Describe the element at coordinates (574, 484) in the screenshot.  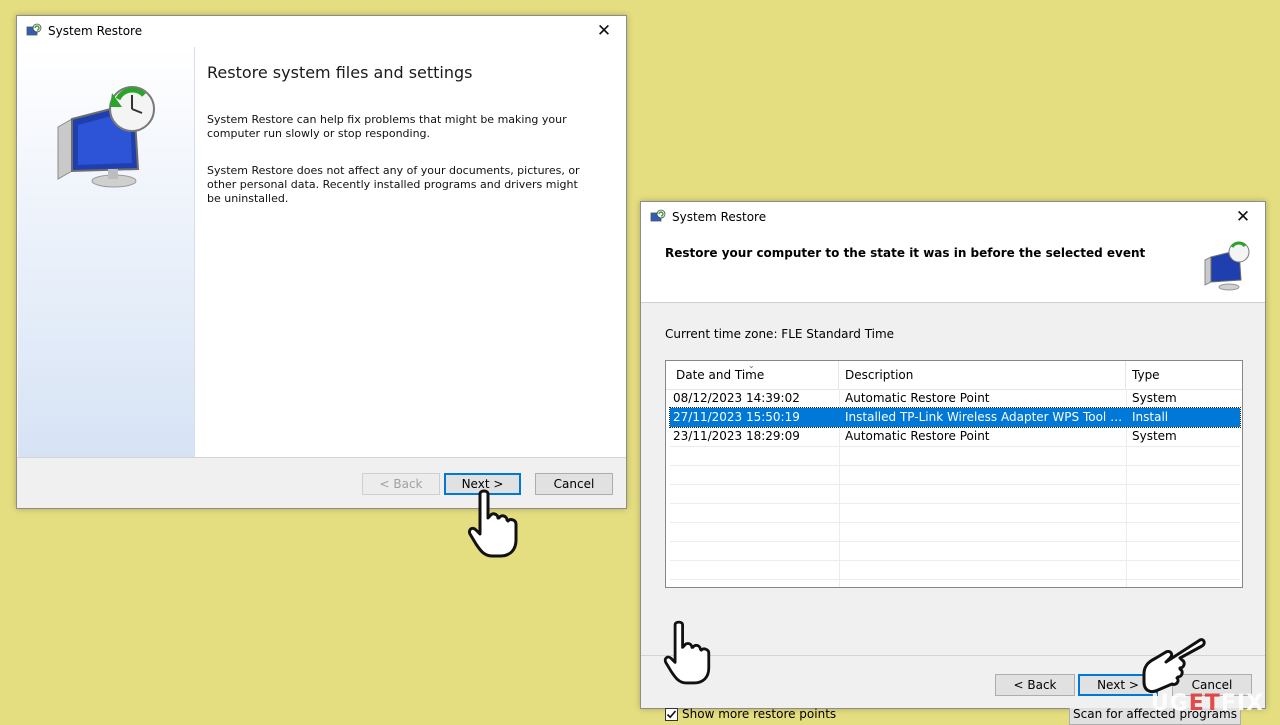
I see `cancel-button: Cancel` at that location.